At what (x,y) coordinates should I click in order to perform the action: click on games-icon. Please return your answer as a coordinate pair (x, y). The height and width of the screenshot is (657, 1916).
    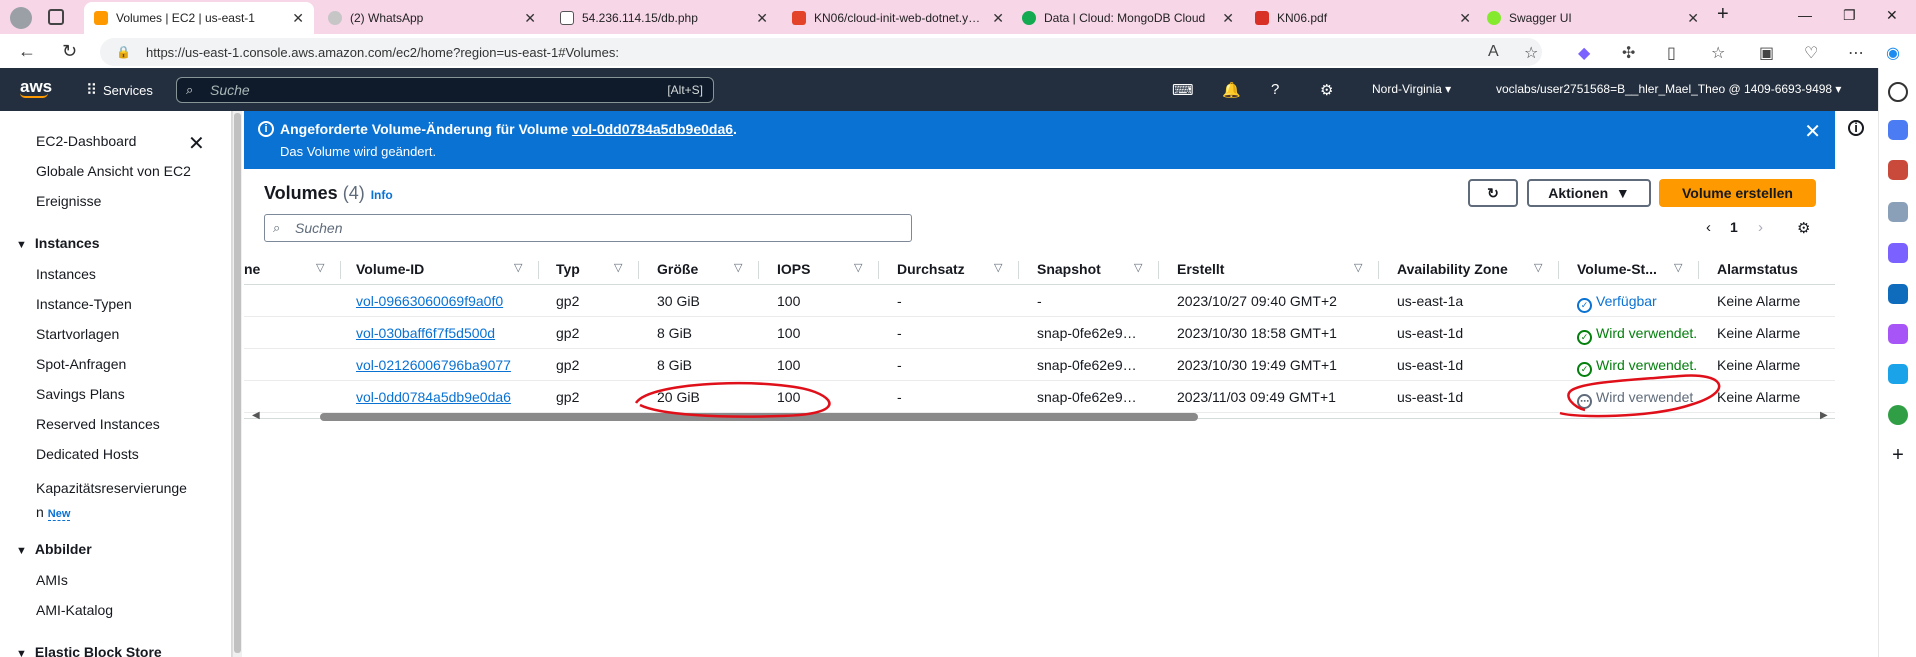
    Looking at the image, I should click on (1898, 253).